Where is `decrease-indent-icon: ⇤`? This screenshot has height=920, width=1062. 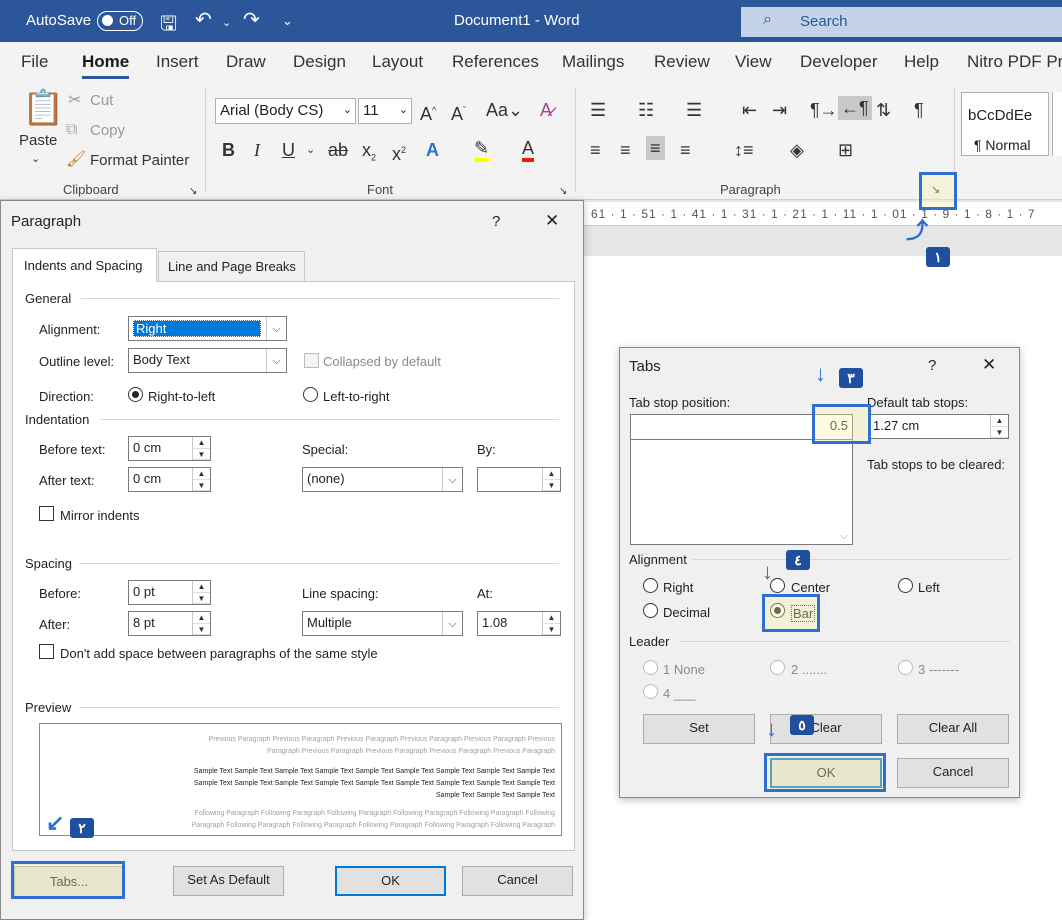 decrease-indent-icon: ⇤ is located at coordinates (749, 110).